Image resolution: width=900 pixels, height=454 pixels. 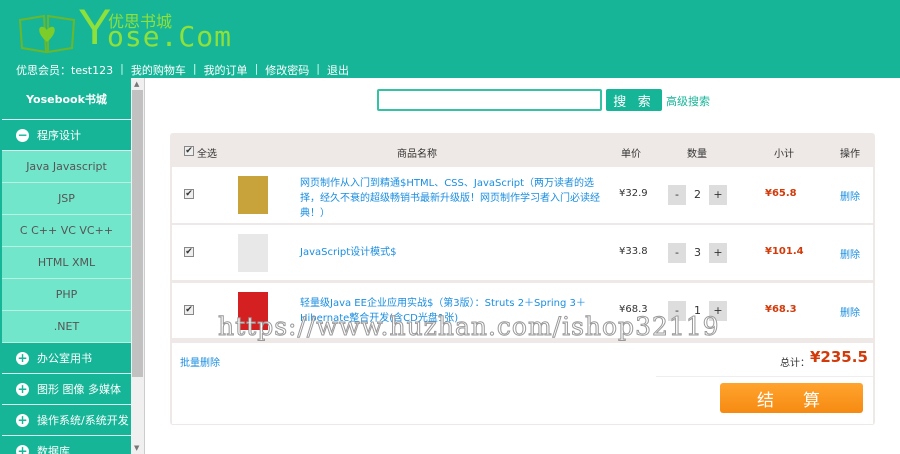 I want to click on search-button: 搜 索, so click(x=634, y=100).